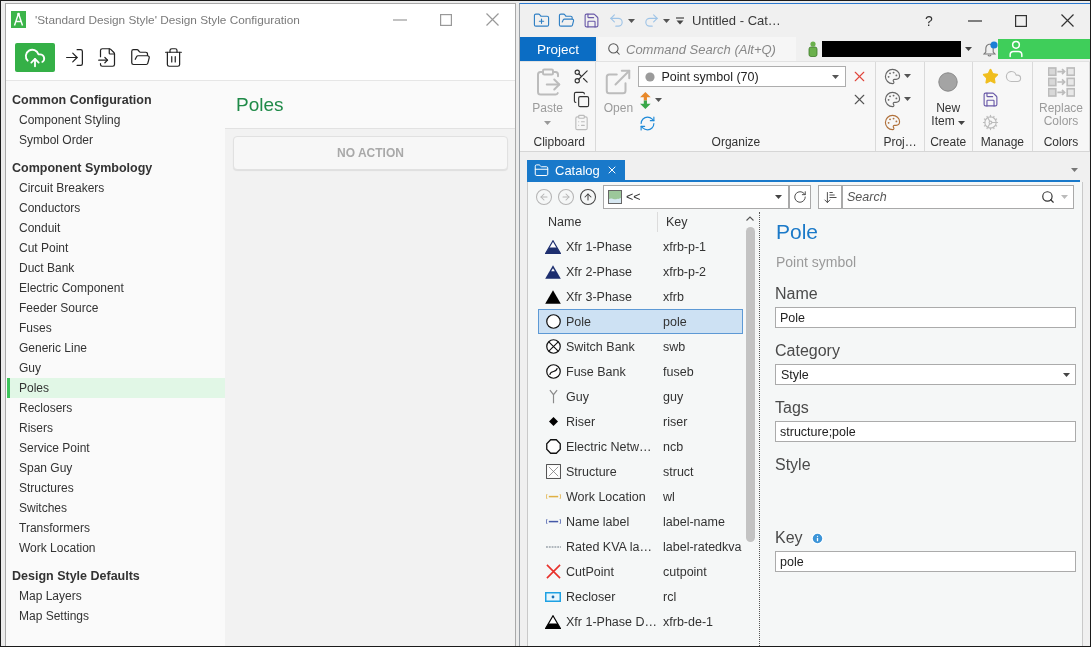  I want to click on field-label: Key, so click(789, 538).